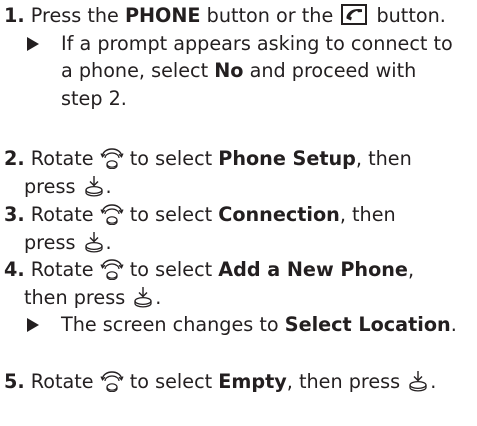  What do you see at coordinates (14, 381) in the screenshot?
I see `step-number: 5.` at bounding box center [14, 381].